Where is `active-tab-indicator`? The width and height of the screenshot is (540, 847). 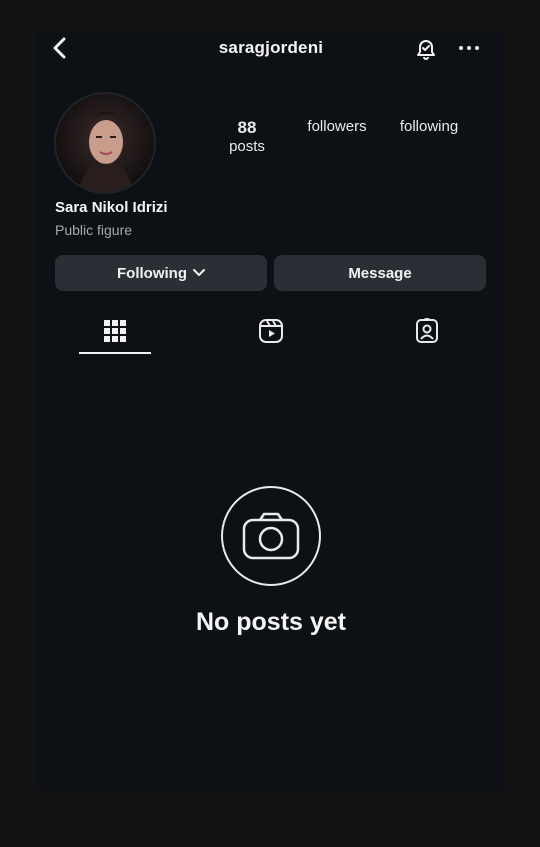
active-tab-indicator is located at coordinates (115, 353).